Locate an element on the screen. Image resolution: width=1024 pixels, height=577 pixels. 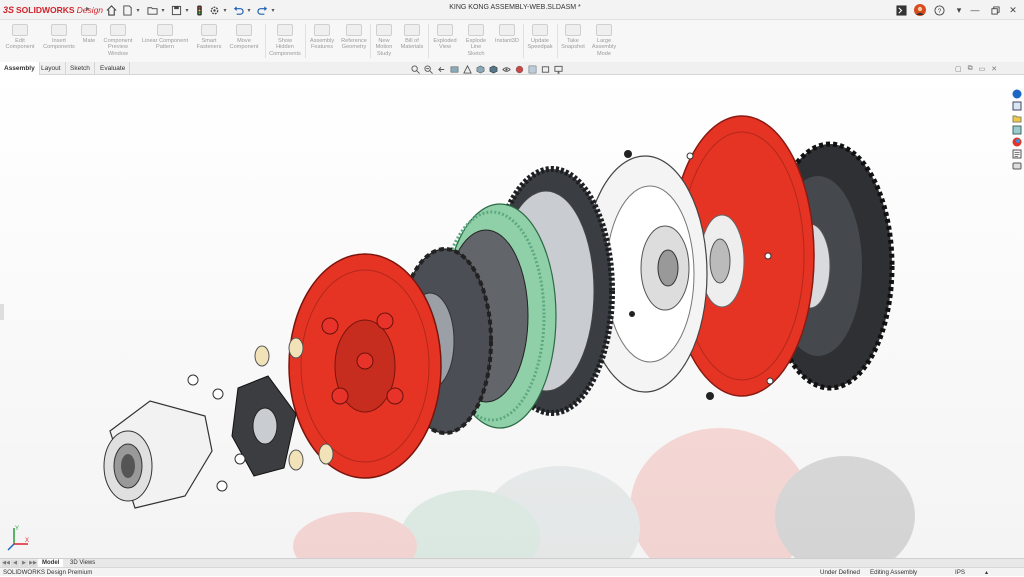
move-component-icon is located at coordinates (244, 30).